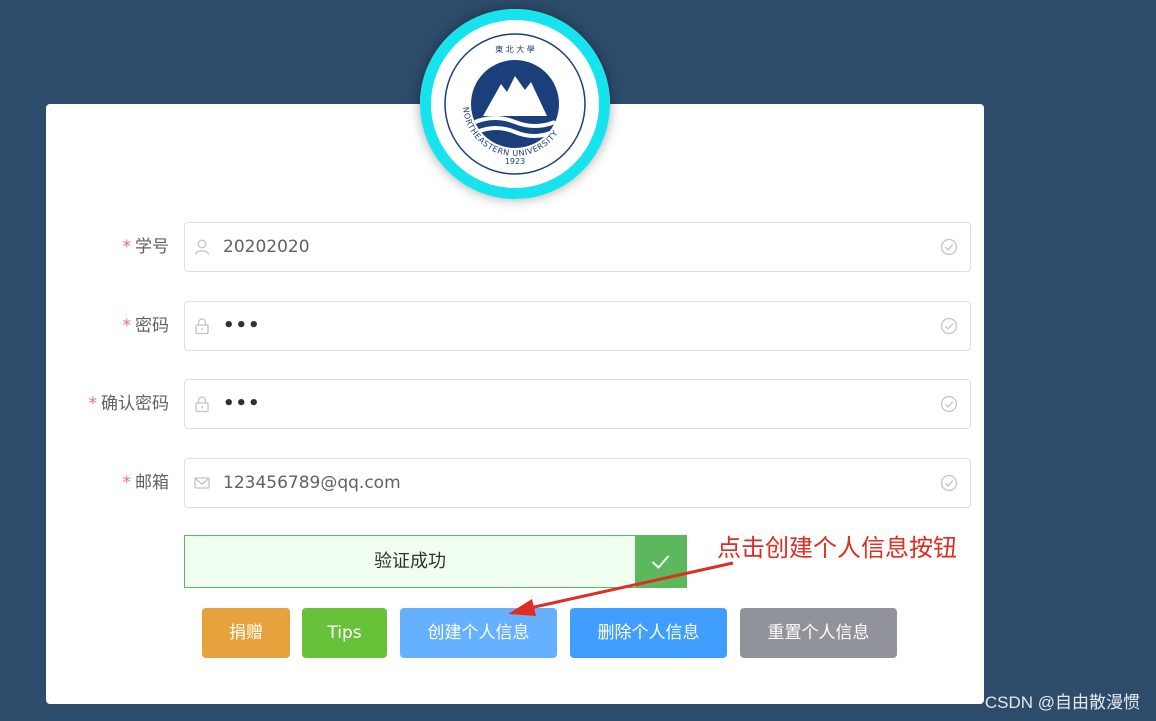 The image size is (1156, 721). What do you see at coordinates (410, 561) in the screenshot?
I see `verify-status-text: 验证成功` at bounding box center [410, 561].